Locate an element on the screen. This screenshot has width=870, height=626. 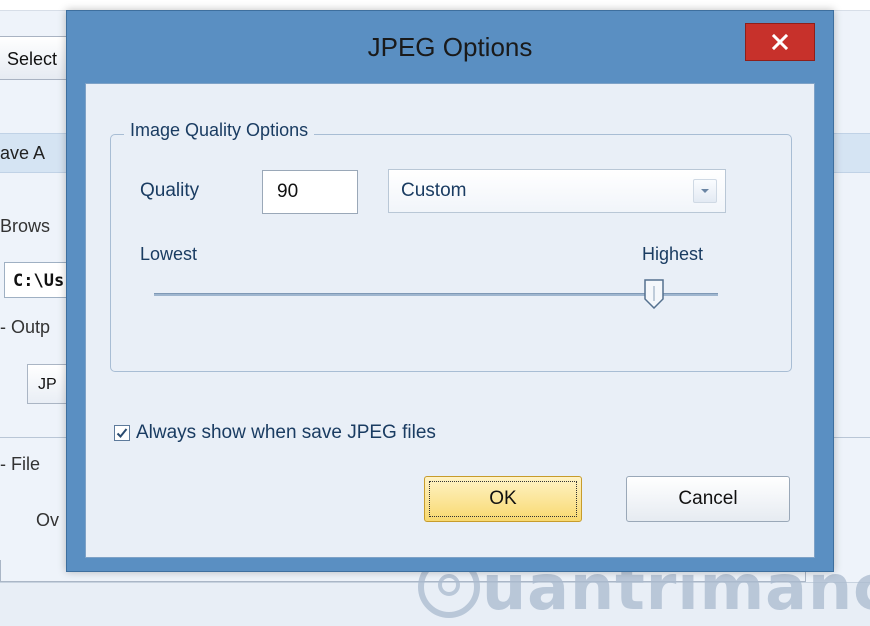
quality-slider is located at coordinates (436, 294).